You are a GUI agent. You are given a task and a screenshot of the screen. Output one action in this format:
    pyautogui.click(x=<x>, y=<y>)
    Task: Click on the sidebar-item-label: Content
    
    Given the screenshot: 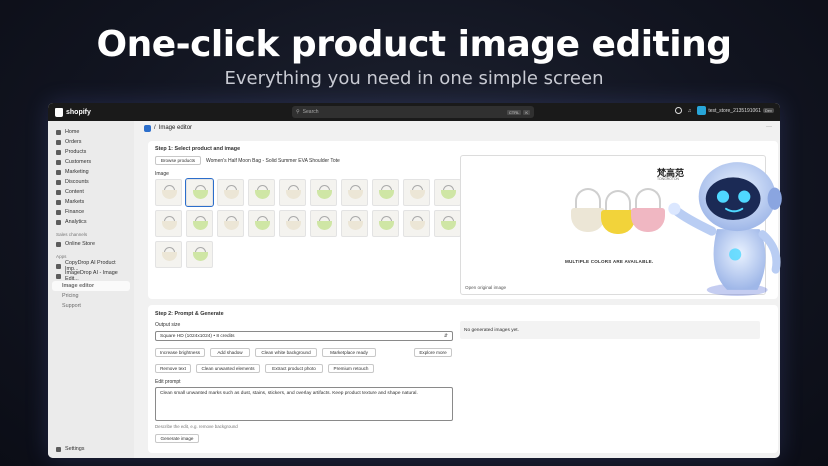 What is the action you would take?
    pyautogui.click(x=74, y=192)
    